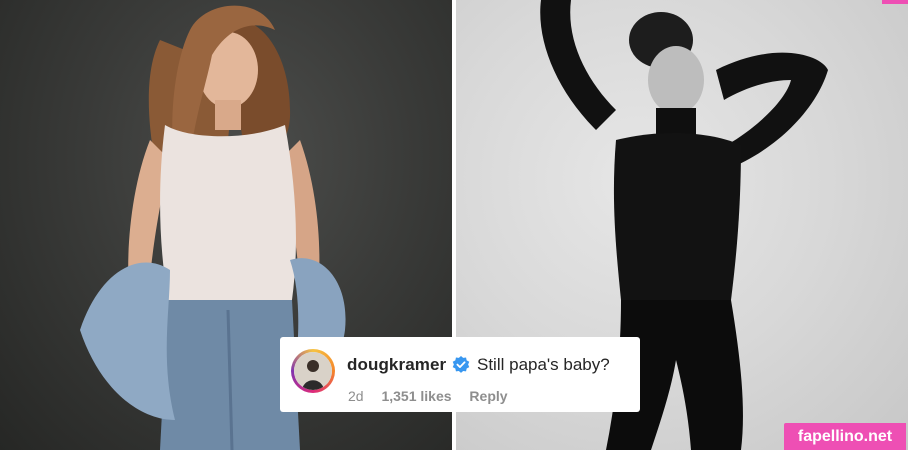 This screenshot has height=450, width=908. I want to click on avatar-story-ring, so click(313, 371).